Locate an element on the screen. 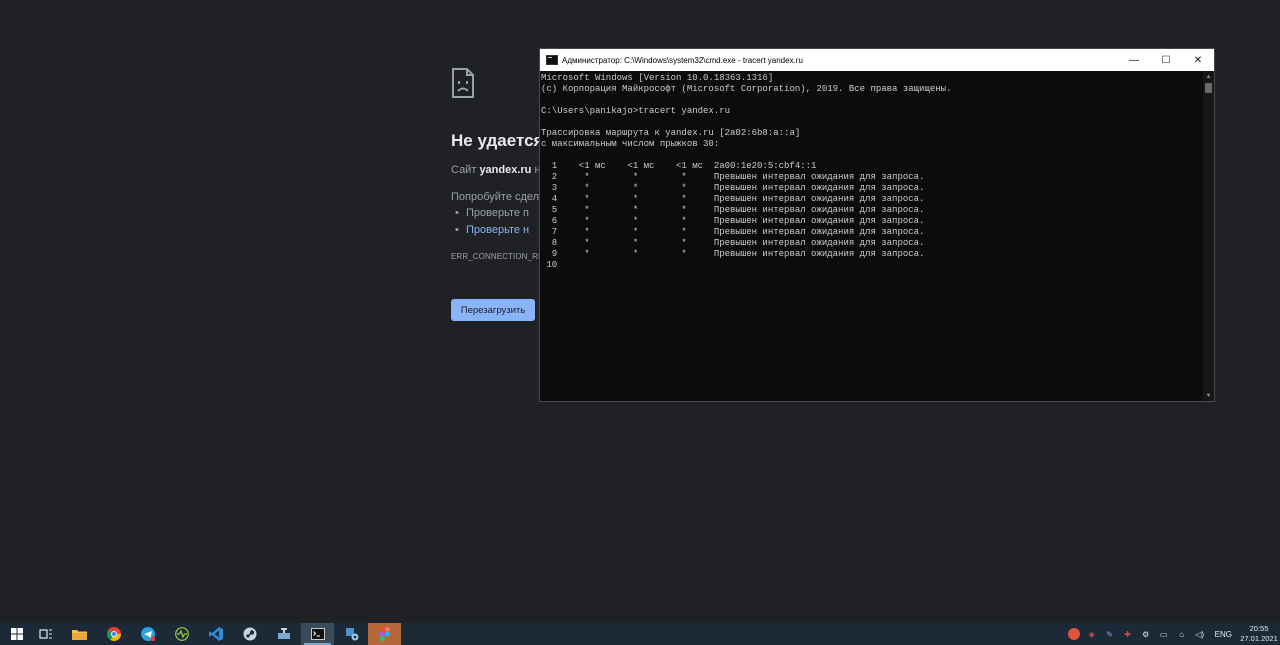  steam-tray-icon: ⚙ is located at coordinates (1146, 634).